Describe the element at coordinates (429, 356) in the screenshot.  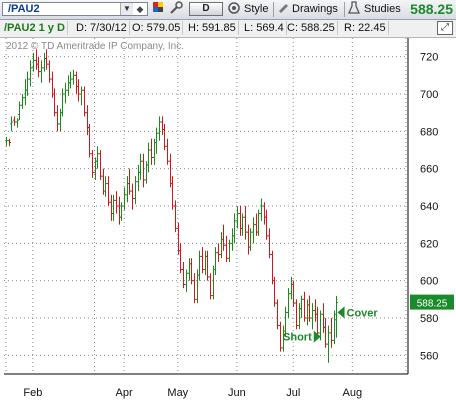
I see `y-tick-label: 560` at that location.